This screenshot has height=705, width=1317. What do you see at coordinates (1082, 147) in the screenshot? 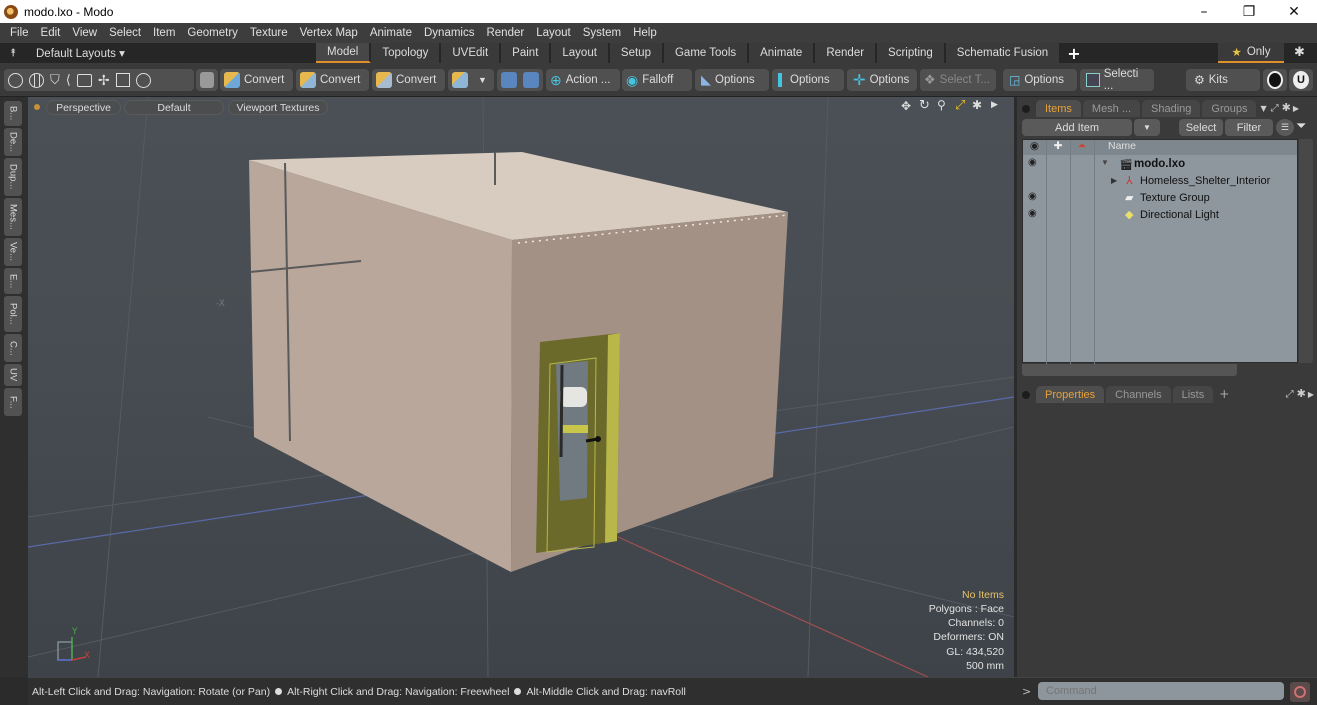
I see `type-column-icon: ⏶` at bounding box center [1082, 147].